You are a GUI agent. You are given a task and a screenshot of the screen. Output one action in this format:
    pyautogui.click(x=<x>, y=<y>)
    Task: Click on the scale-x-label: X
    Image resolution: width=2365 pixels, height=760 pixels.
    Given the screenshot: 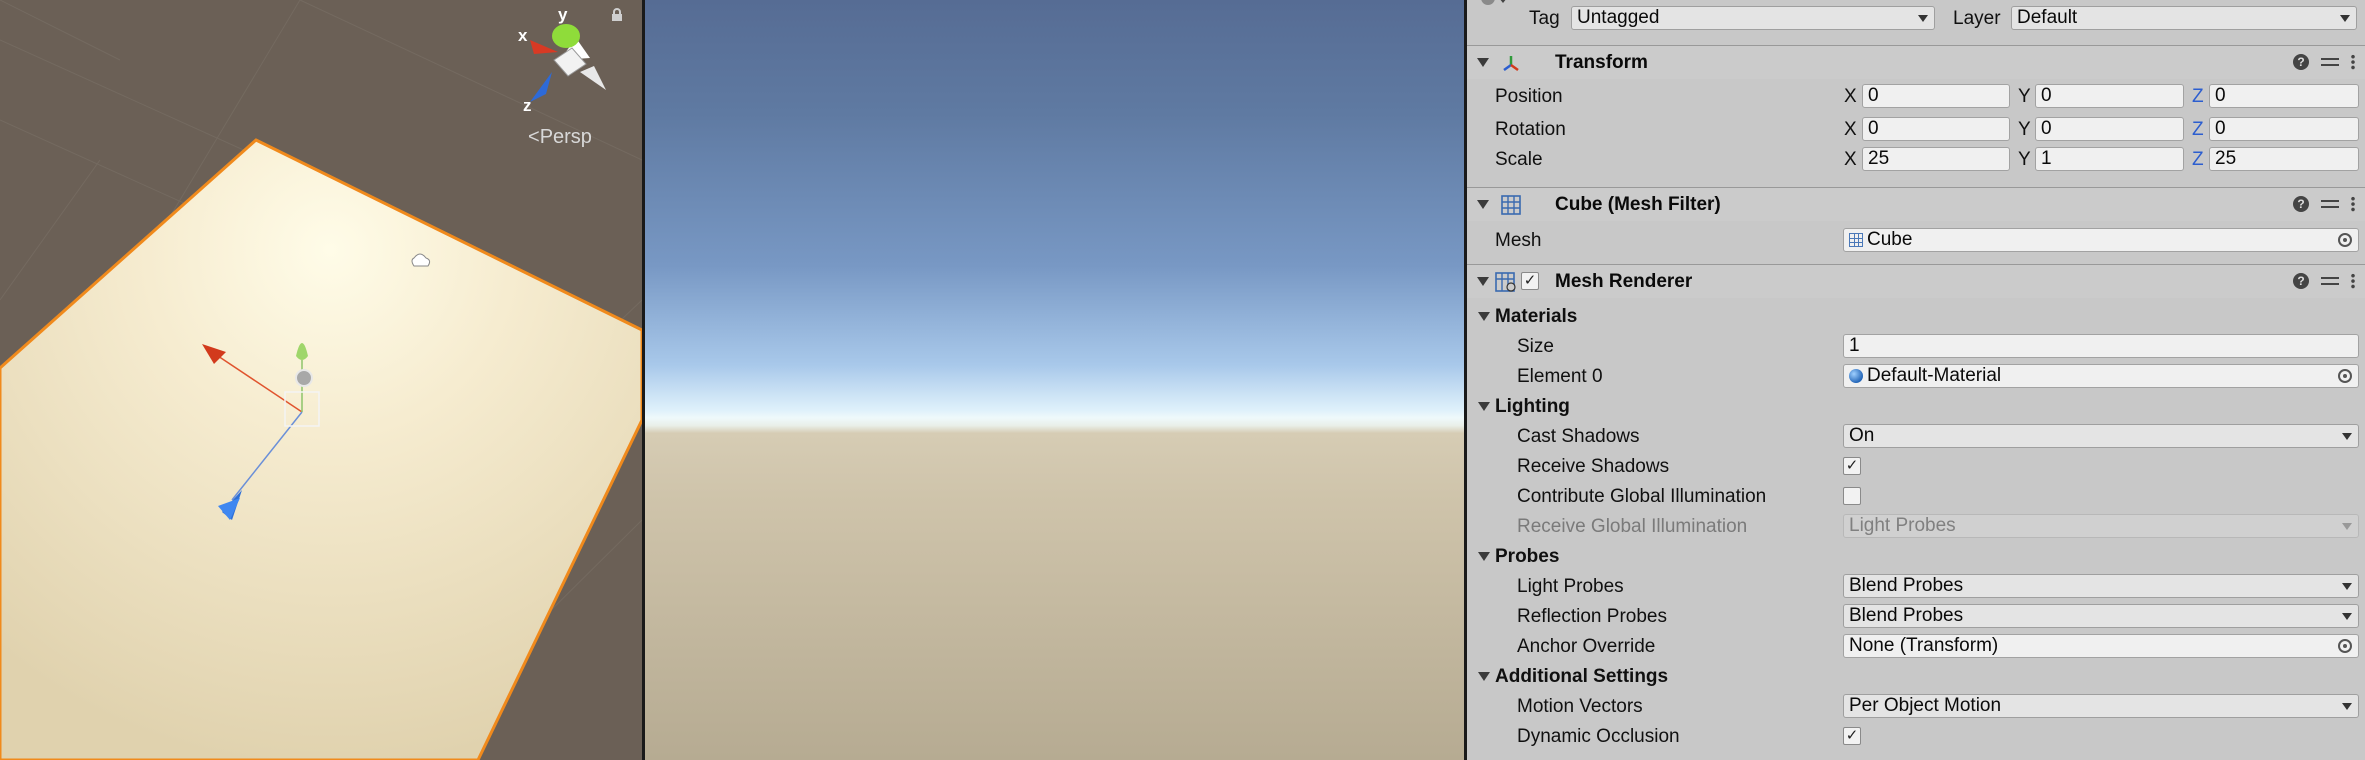 What is the action you would take?
    pyautogui.click(x=1850, y=160)
    